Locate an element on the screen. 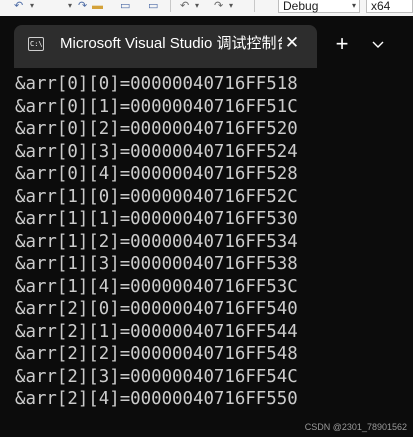 The image size is (413, 437). output-line: &arr[0][0]=00000040716FF518 is located at coordinates (156, 84).